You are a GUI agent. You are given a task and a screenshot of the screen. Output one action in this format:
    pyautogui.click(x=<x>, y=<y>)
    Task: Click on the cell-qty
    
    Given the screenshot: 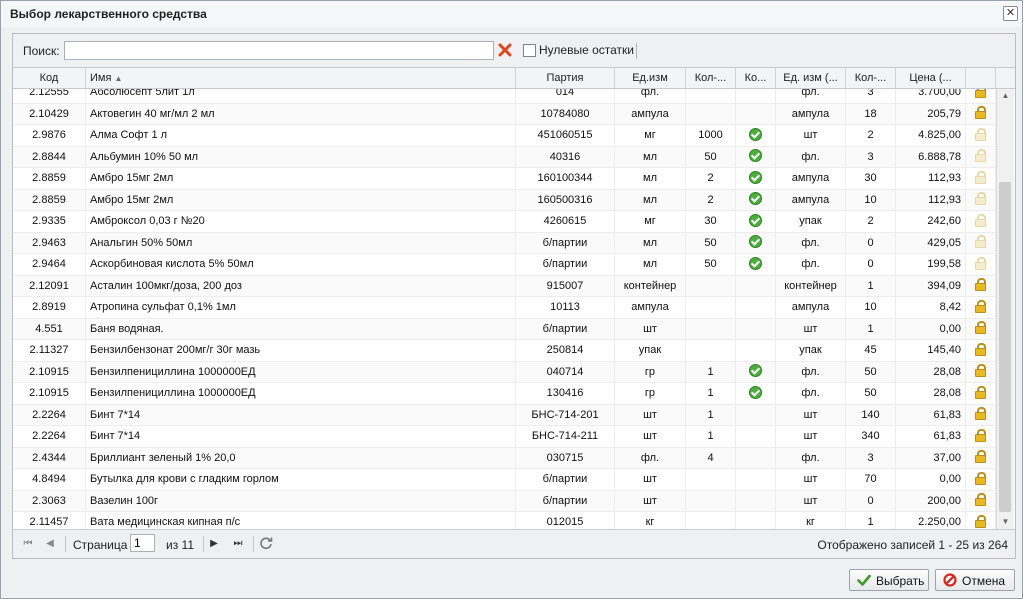 What is the action you would take?
    pyautogui.click(x=711, y=479)
    